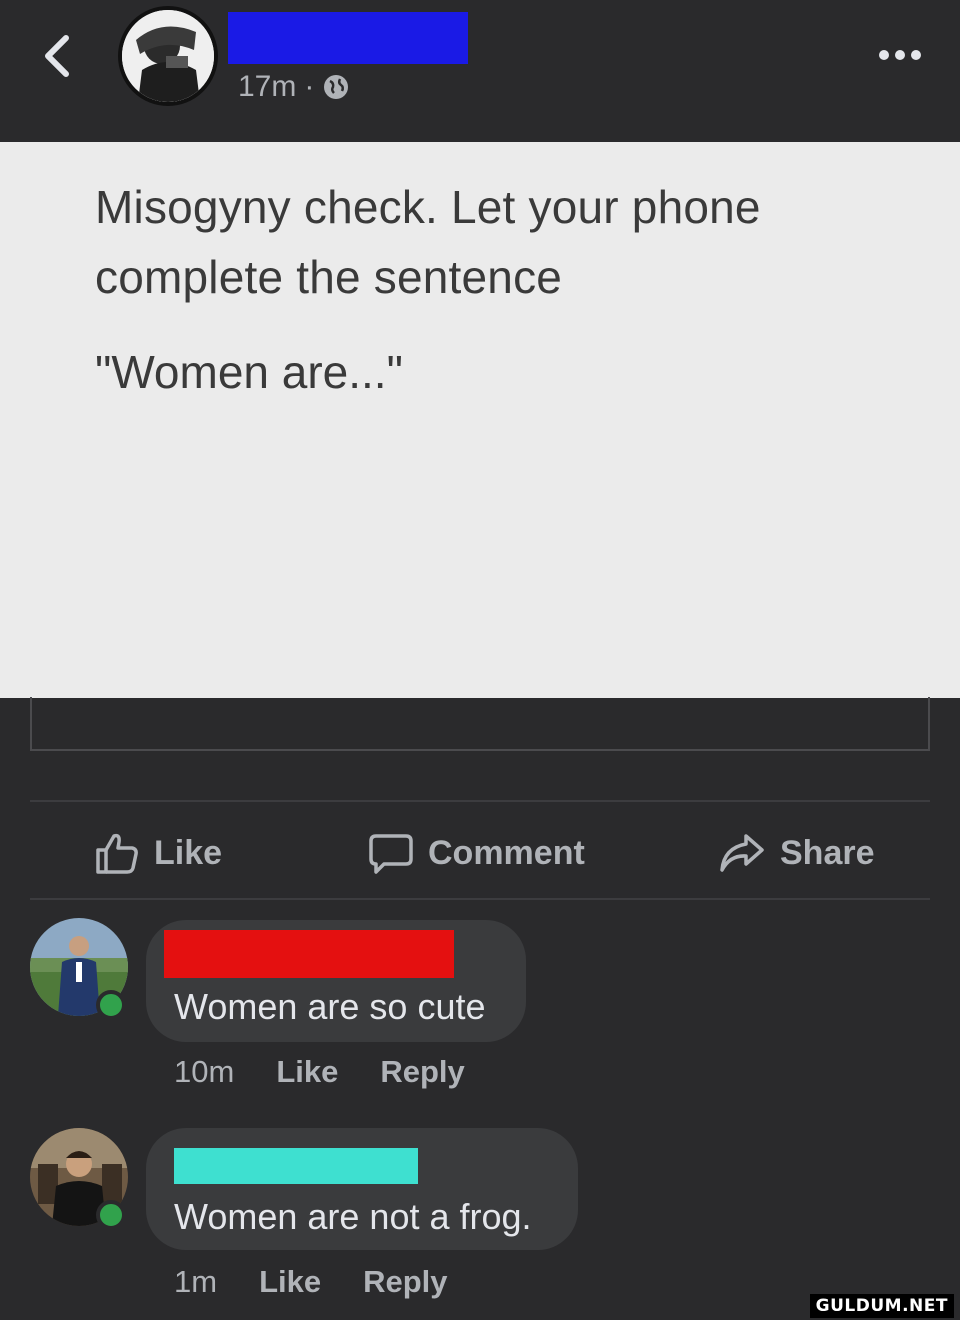  What do you see at coordinates (267, 87) in the screenshot?
I see `post-timestamp: 17m` at bounding box center [267, 87].